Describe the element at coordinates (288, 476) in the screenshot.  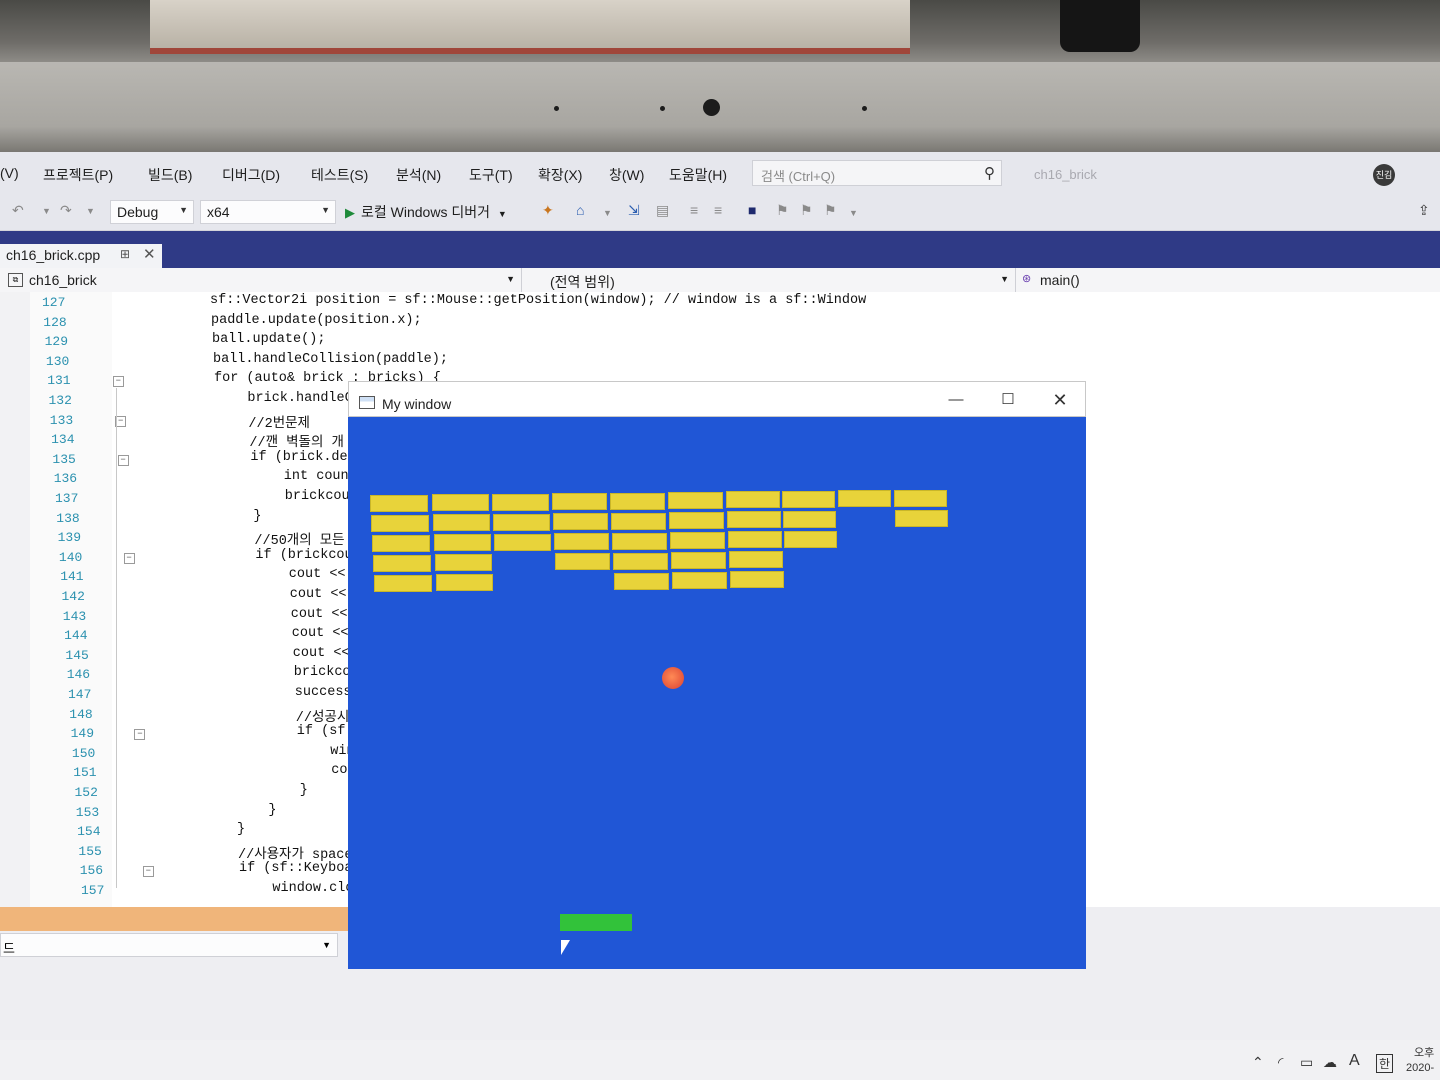
I see `code-line: int count` at that location.